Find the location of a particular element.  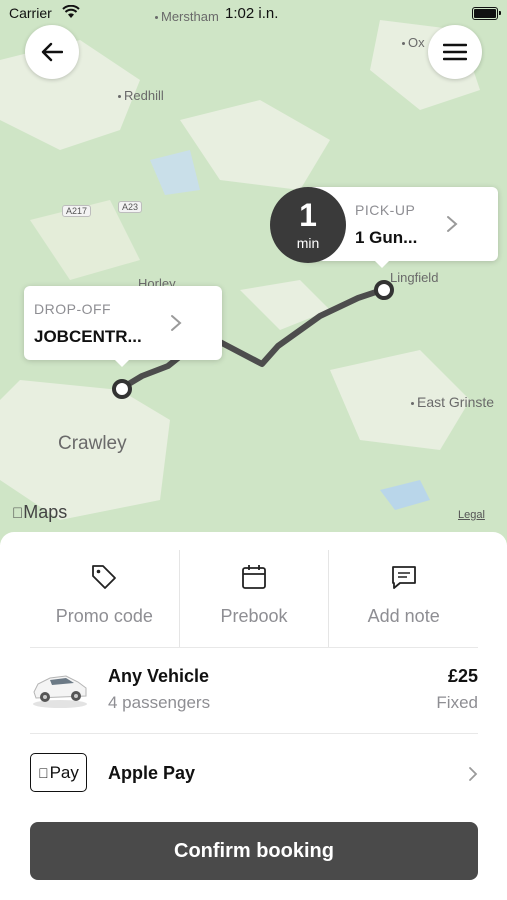

carrier-label: Carrier is located at coordinates (30, 13).